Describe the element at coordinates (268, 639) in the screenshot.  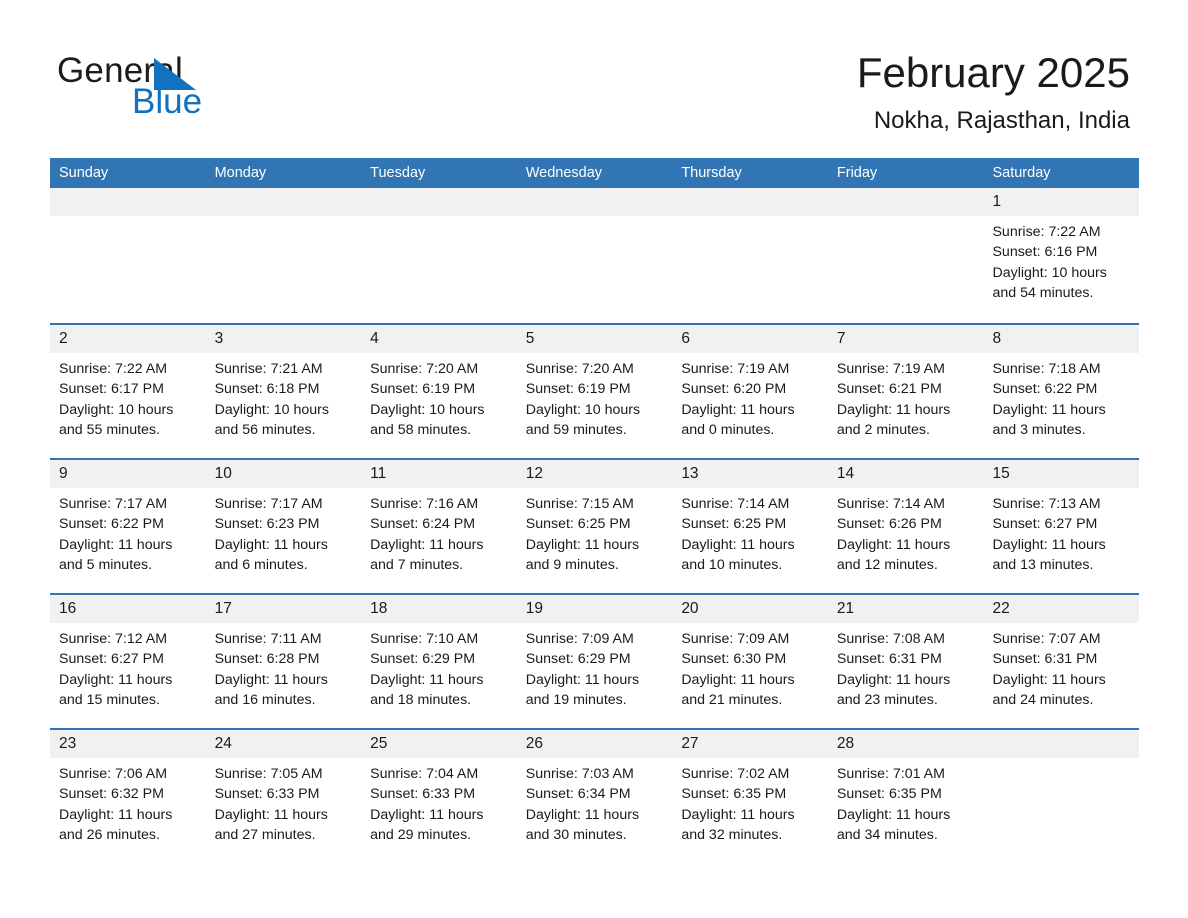
I see `sunrise-text: Sunrise: 7:11 AM` at that location.